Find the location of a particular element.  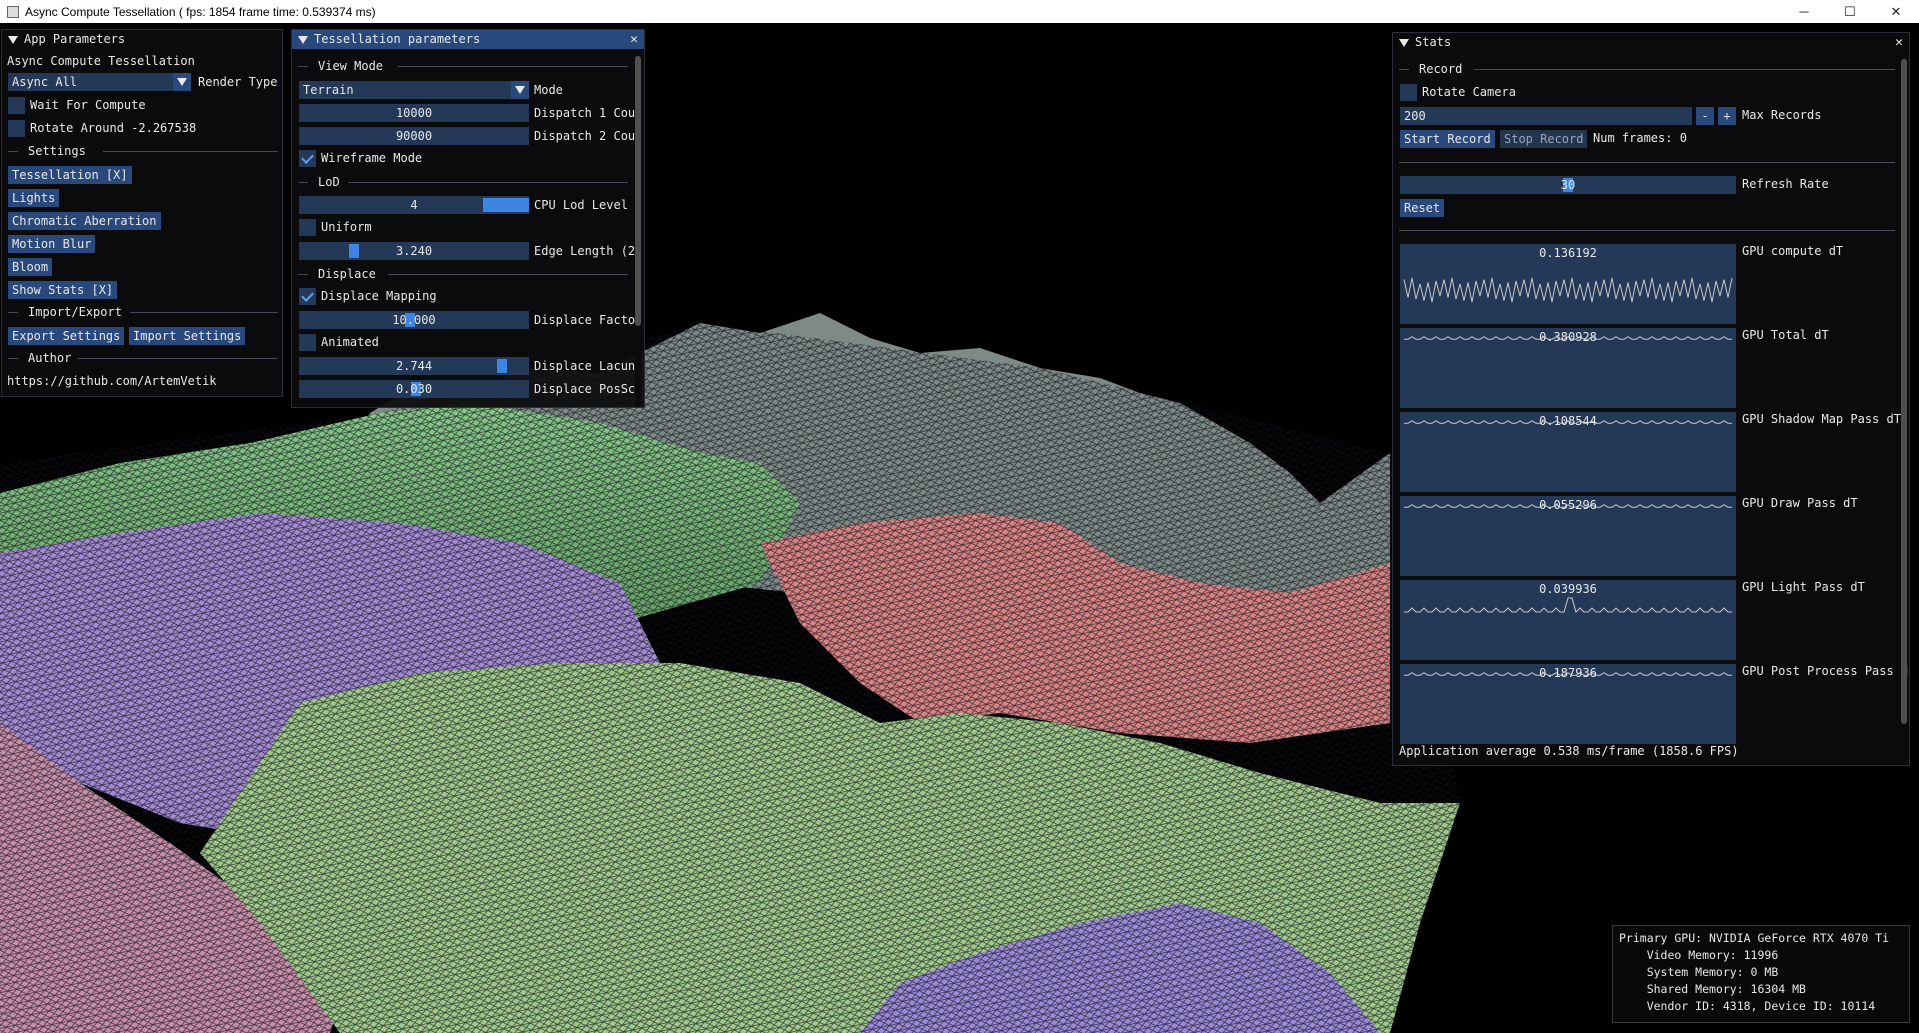

stats-titlebar: Stats ✕ is located at coordinates (1651, 42).